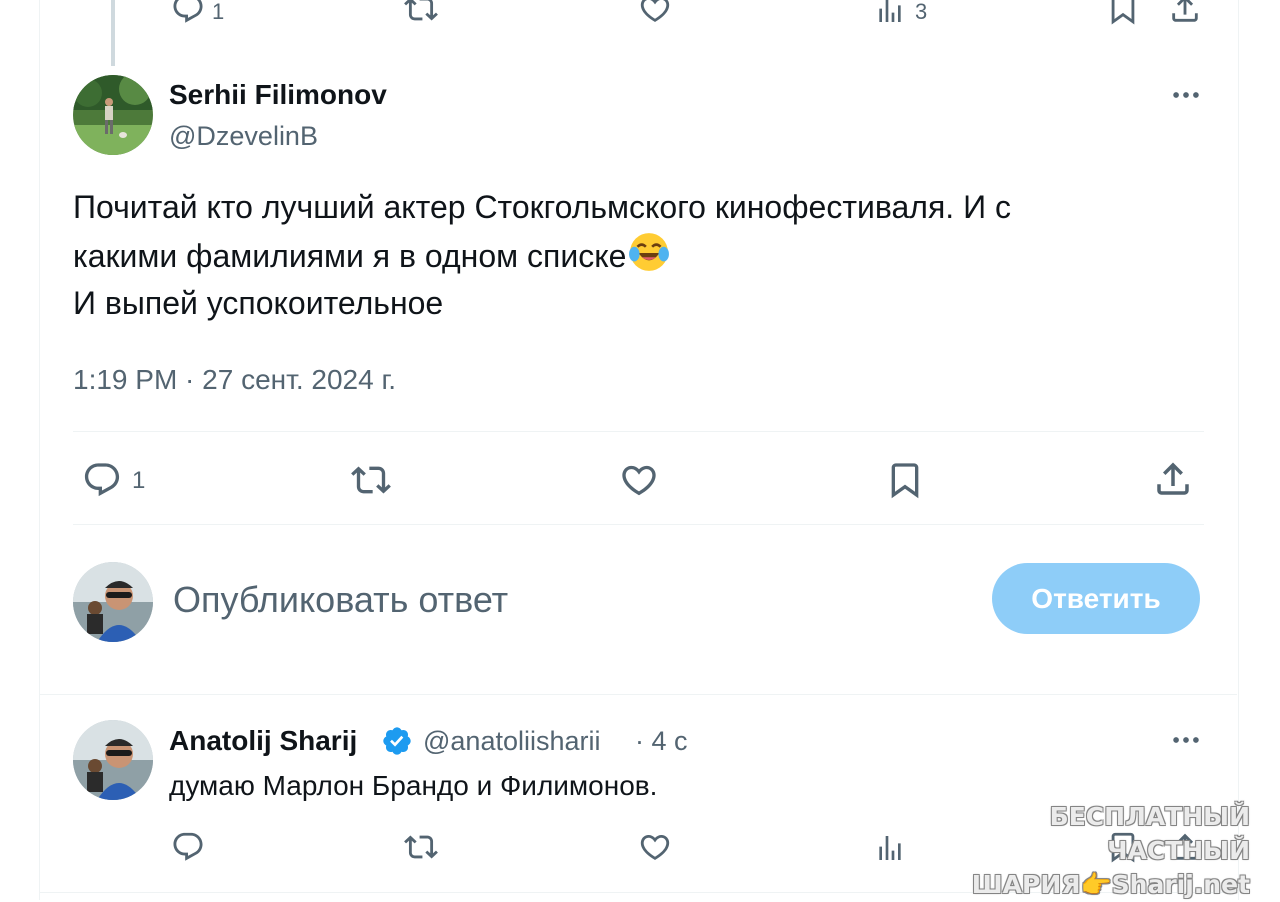  I want to click on reply-input: Опубликовать ответ, so click(340, 600).